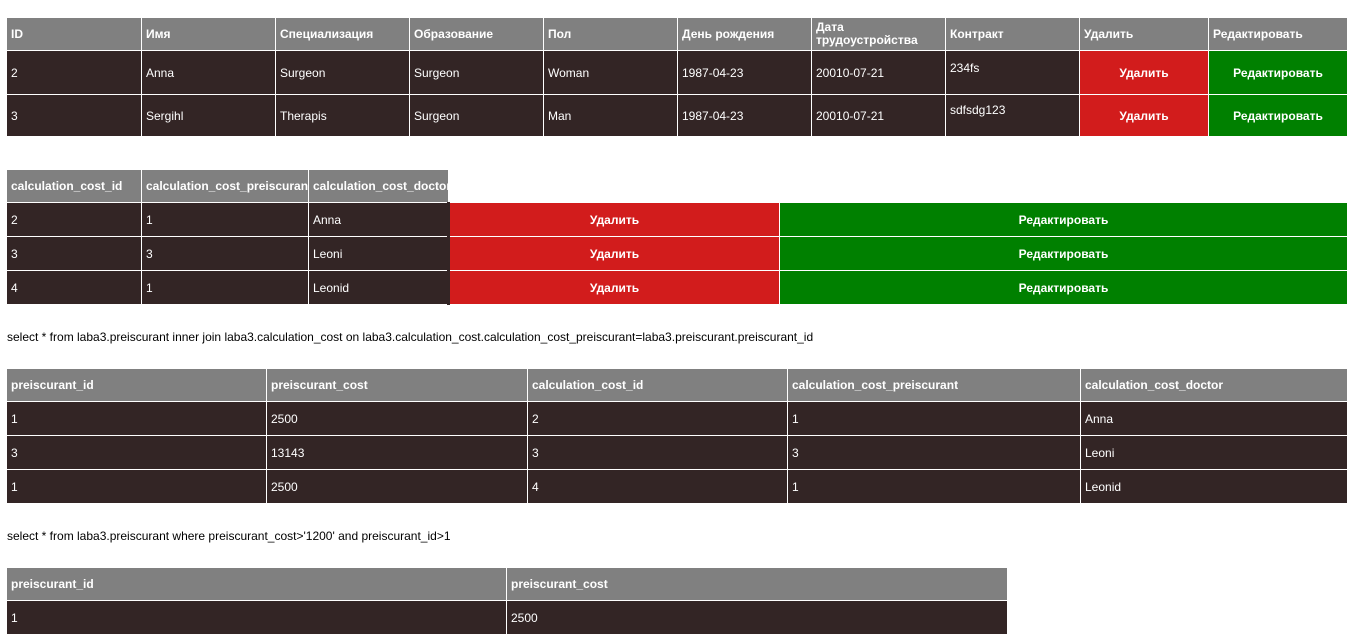 This screenshot has width=1355, height=643. What do you see at coordinates (1012, 115) in the screenshot?
I see `cell-contract: sdfsdg123` at bounding box center [1012, 115].